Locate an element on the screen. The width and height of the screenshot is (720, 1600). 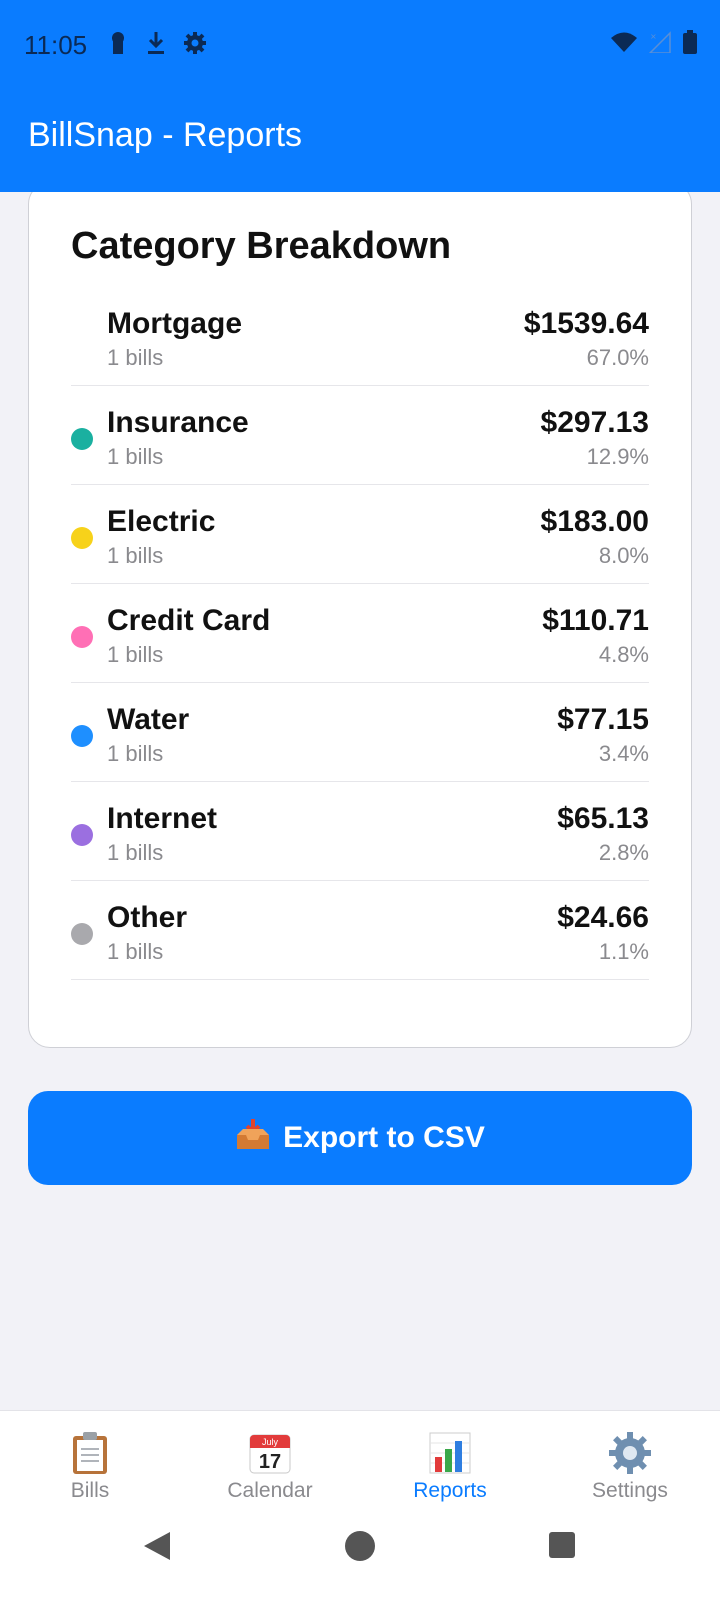
tab-settings: Settings is located at coordinates (630, 1460).